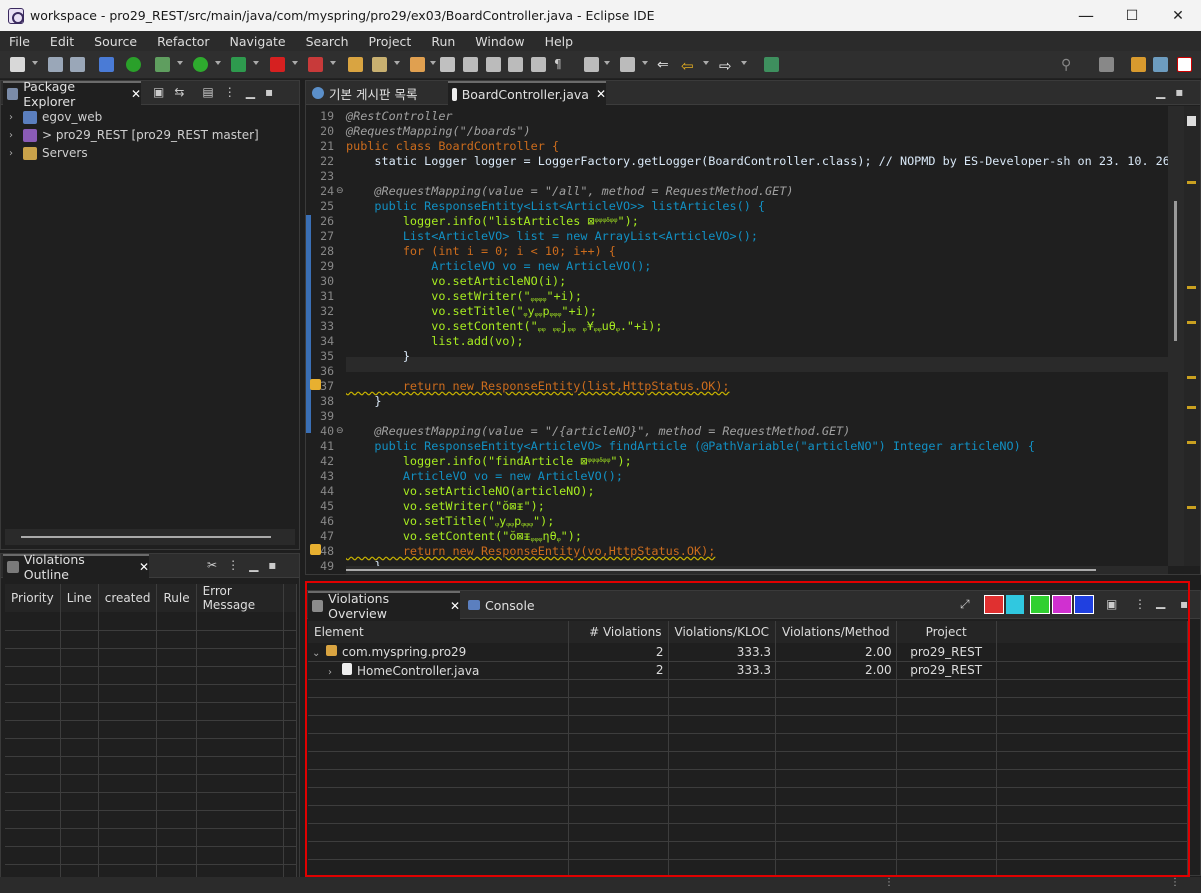  I want to click on annotation-icon, so click(493, 64).